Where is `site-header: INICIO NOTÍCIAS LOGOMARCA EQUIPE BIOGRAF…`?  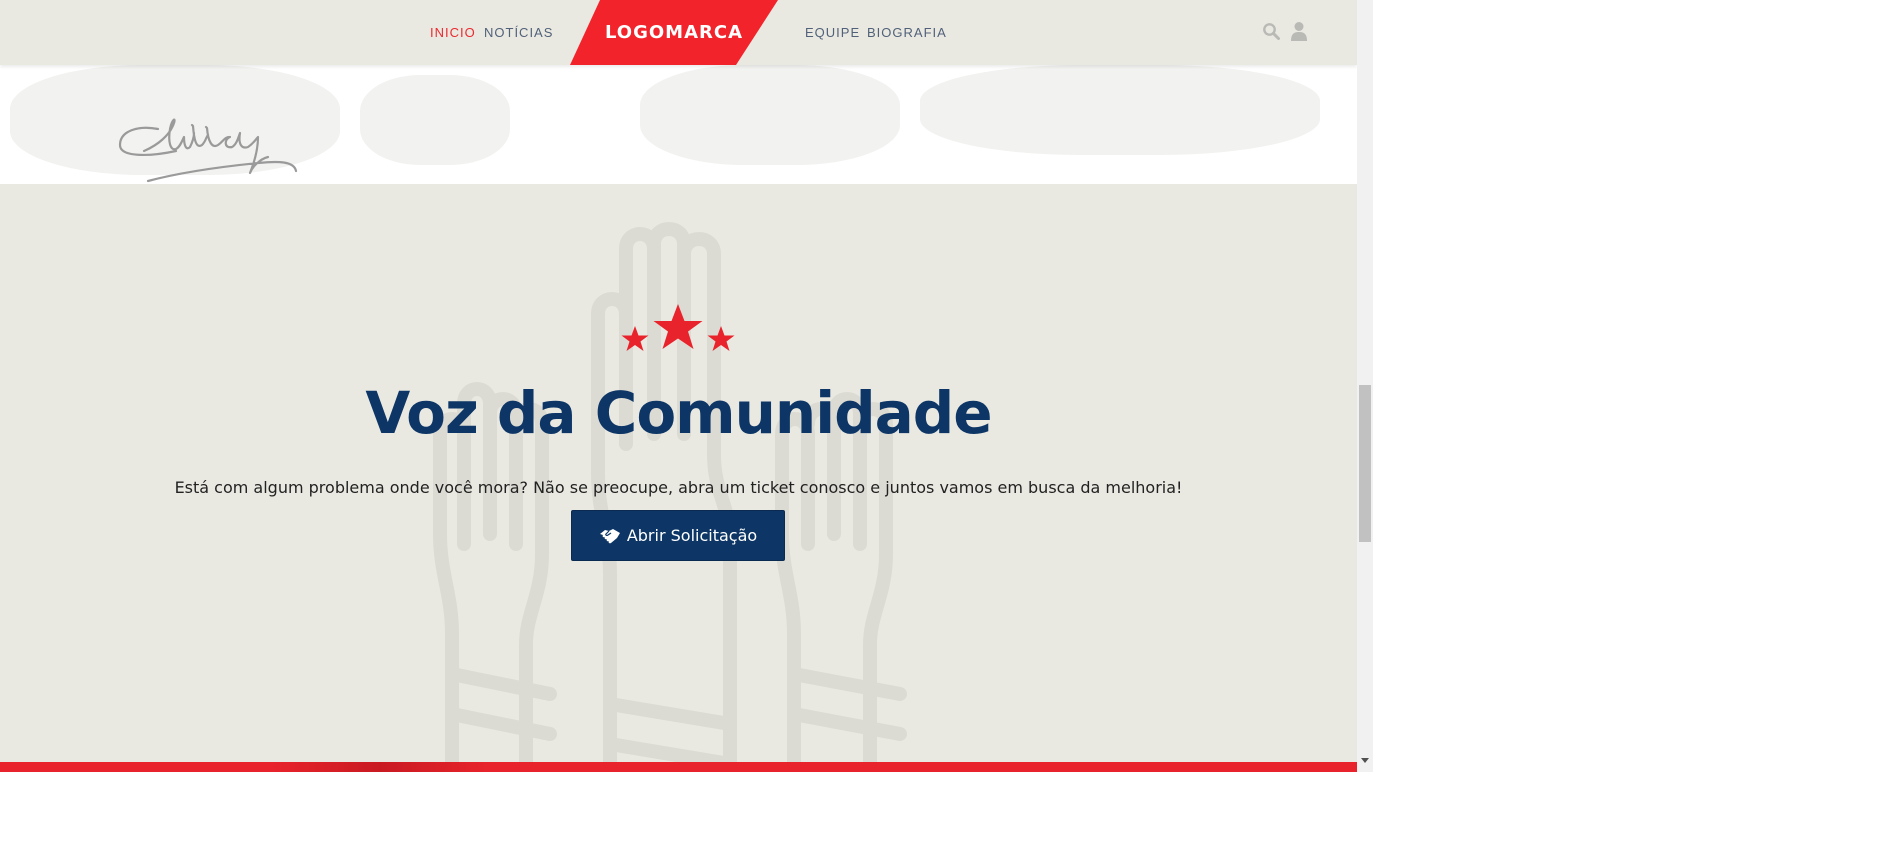 site-header: INICIO NOTÍCIAS LOGOMARCA EQUIPE BIOGRAF… is located at coordinates (678, 32).